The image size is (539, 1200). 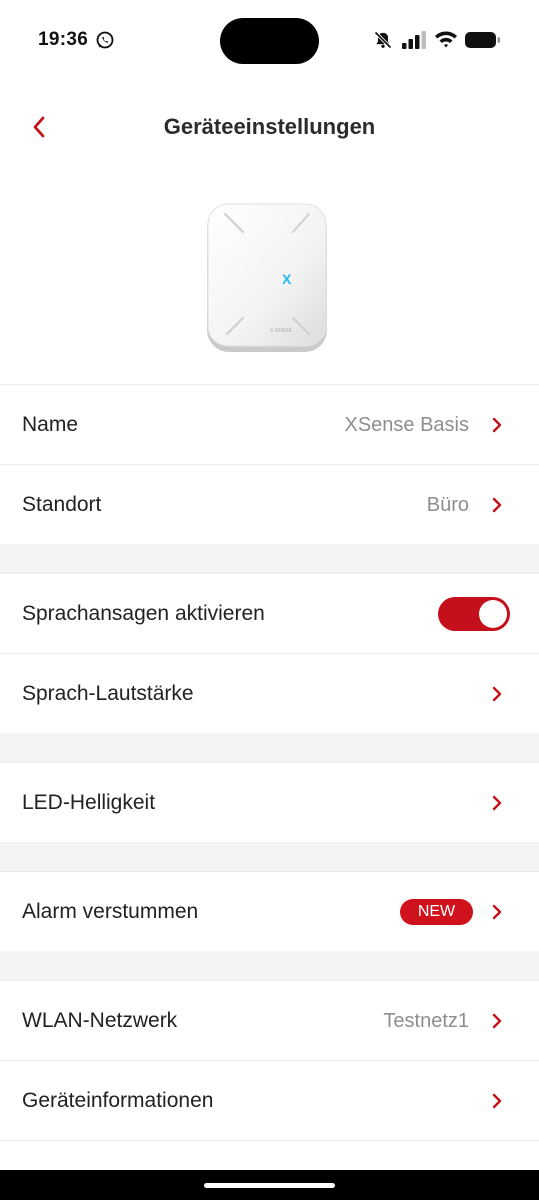 What do you see at coordinates (269, 693) in the screenshot?
I see `setting-row-voice-volume: Sprach-Lautstärke` at bounding box center [269, 693].